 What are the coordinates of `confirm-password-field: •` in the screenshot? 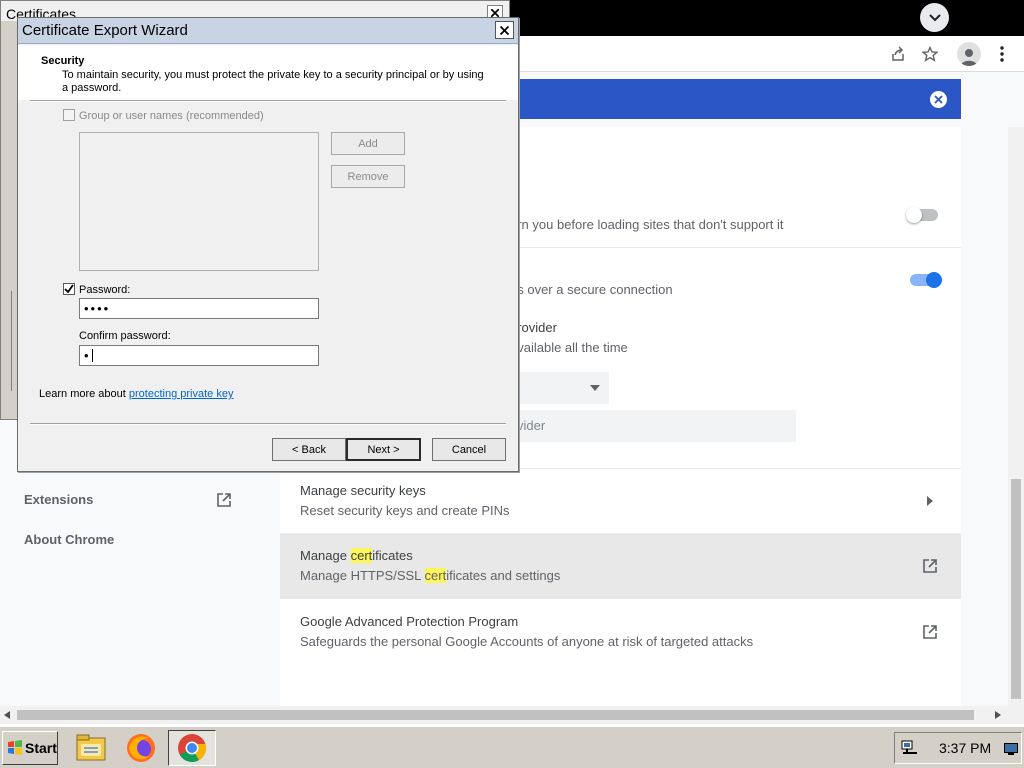 It's located at (199, 355).